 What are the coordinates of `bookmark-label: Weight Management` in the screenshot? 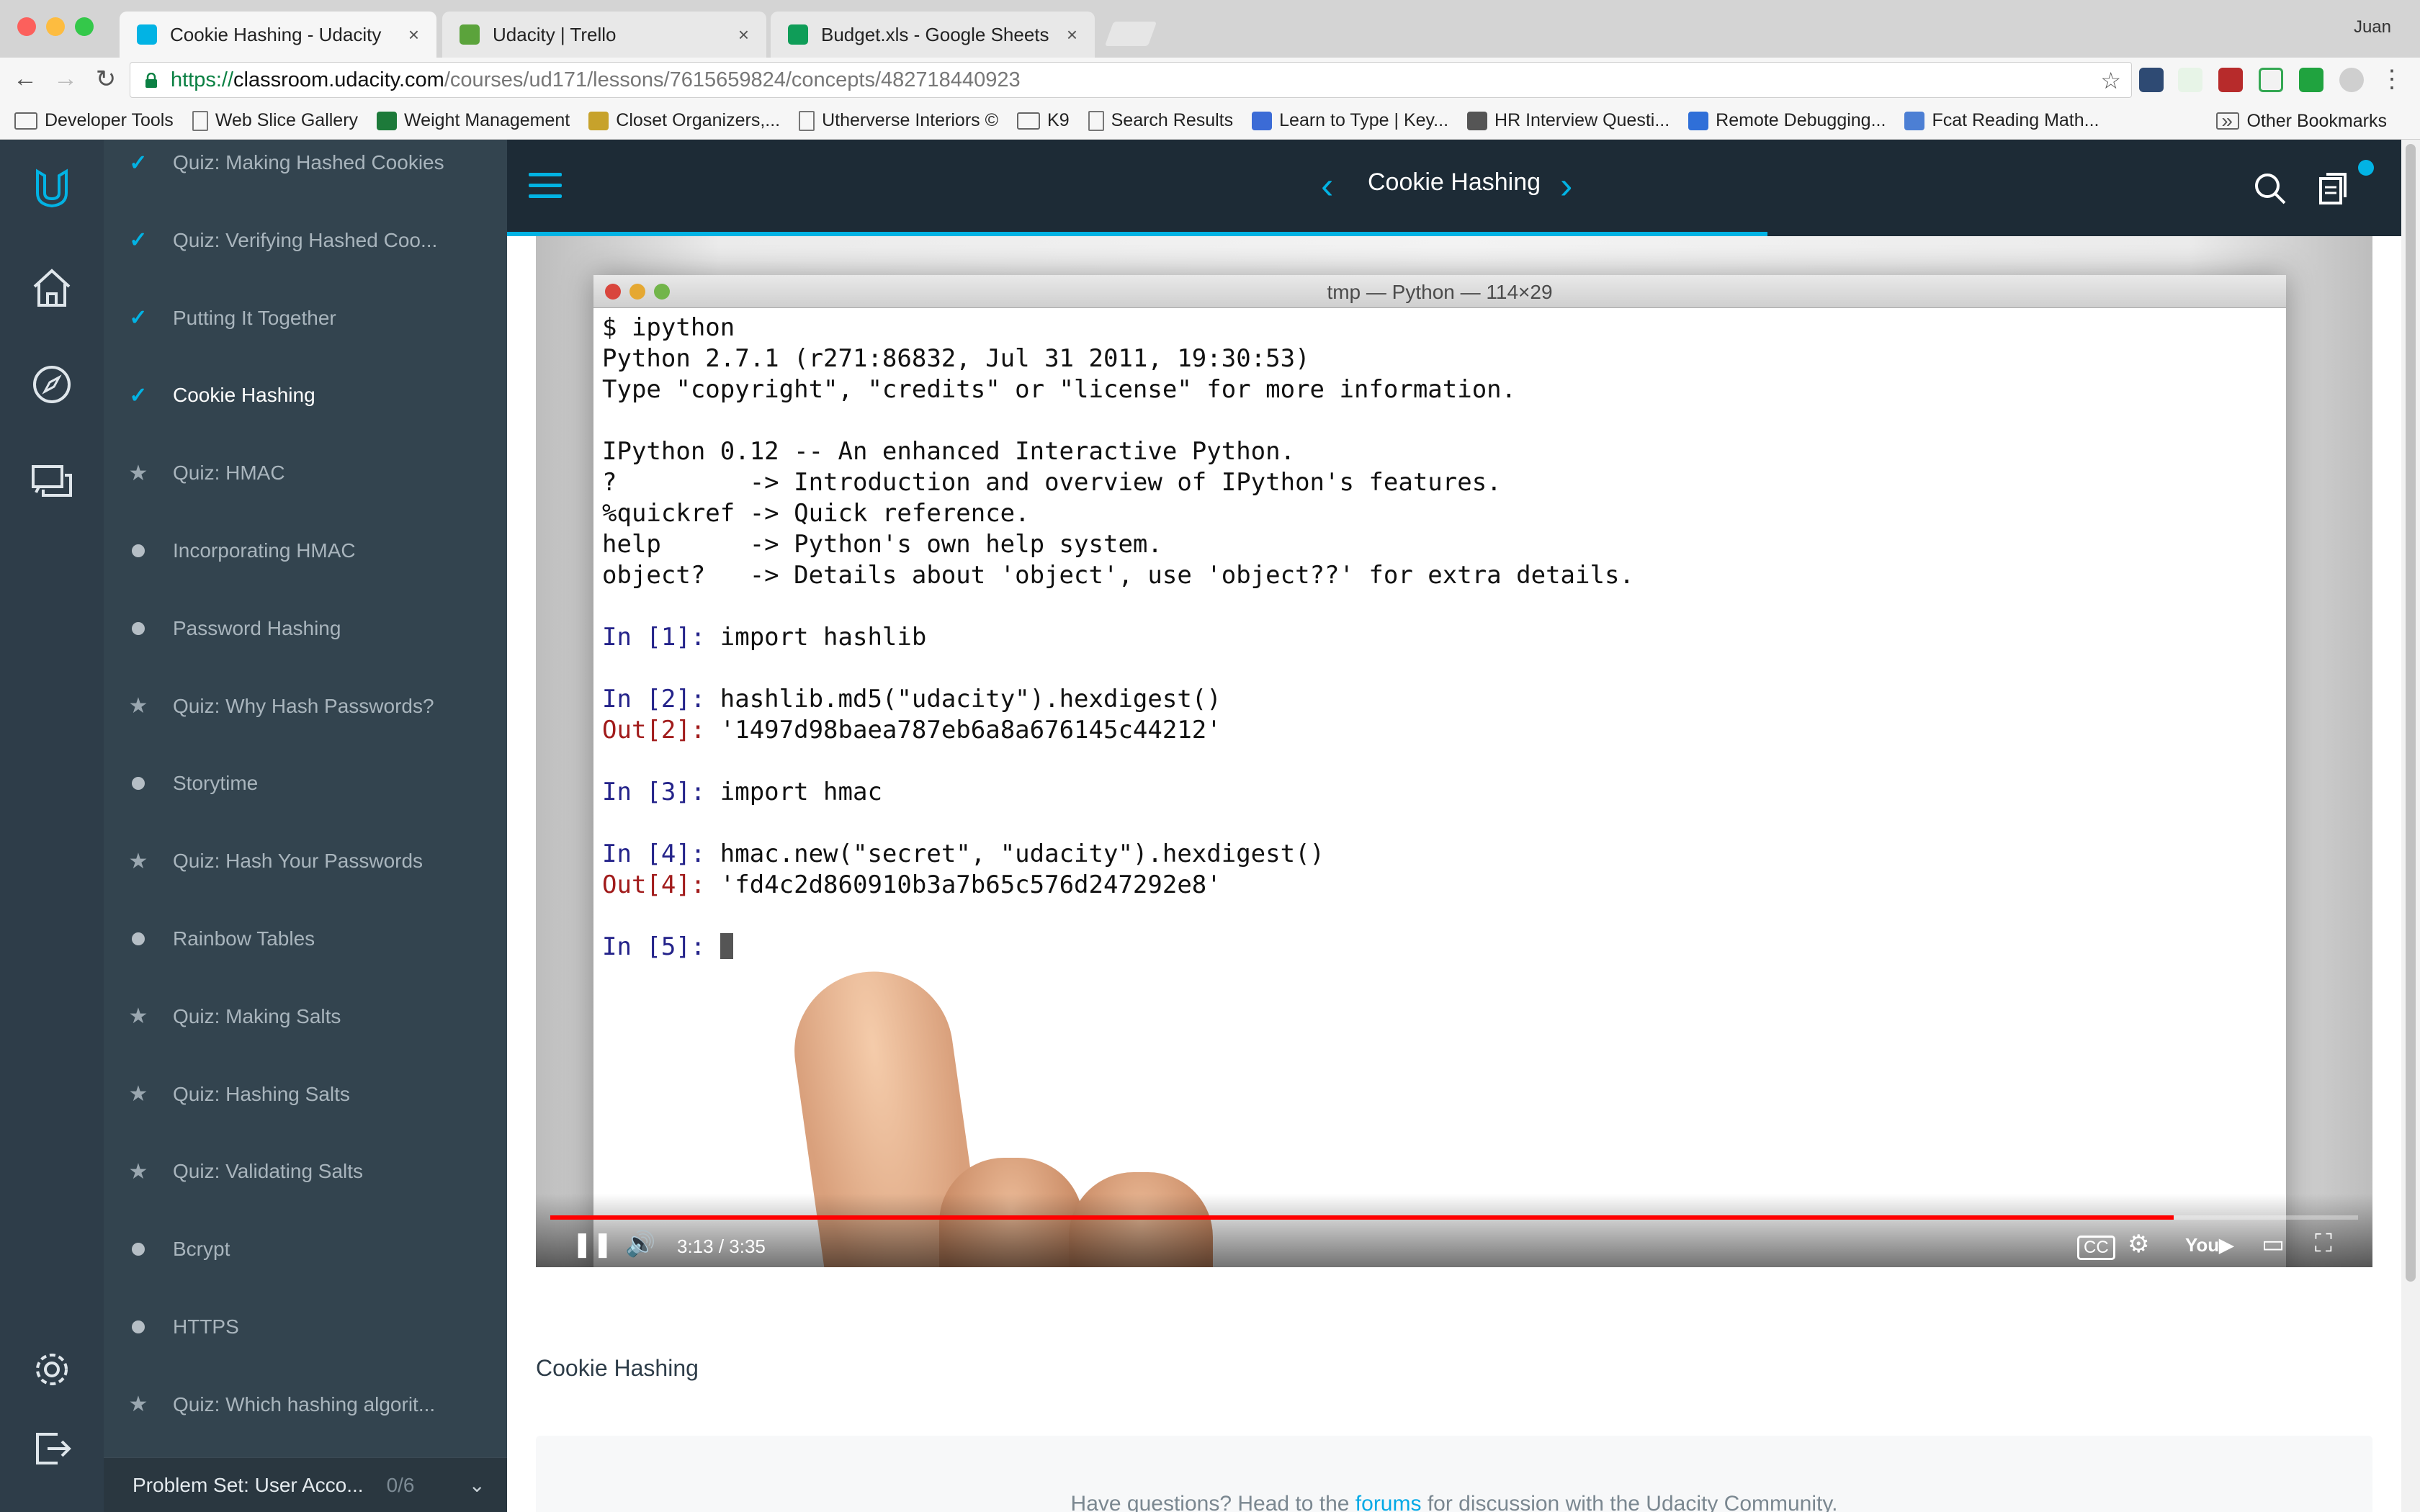 It's located at (487, 120).